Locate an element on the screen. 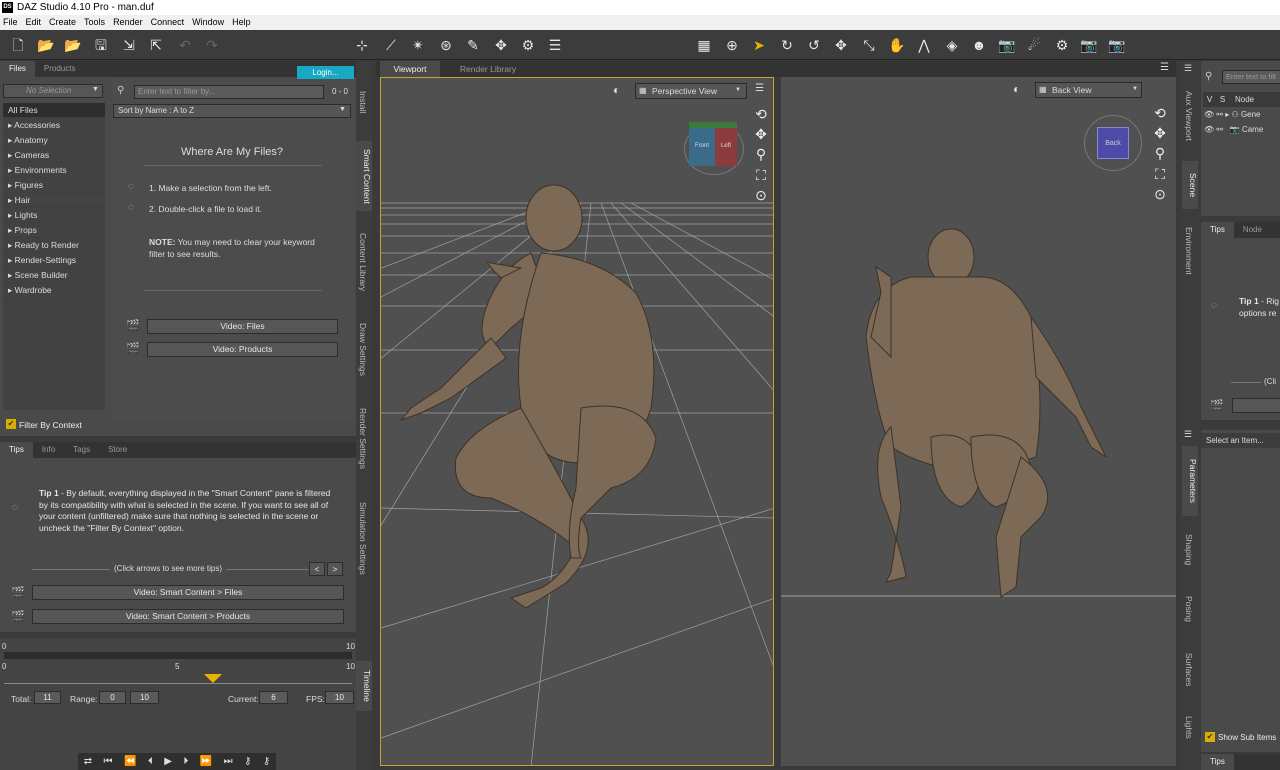 This screenshot has height=770, width=1280. category-props: ▸ Props is located at coordinates (54, 230).